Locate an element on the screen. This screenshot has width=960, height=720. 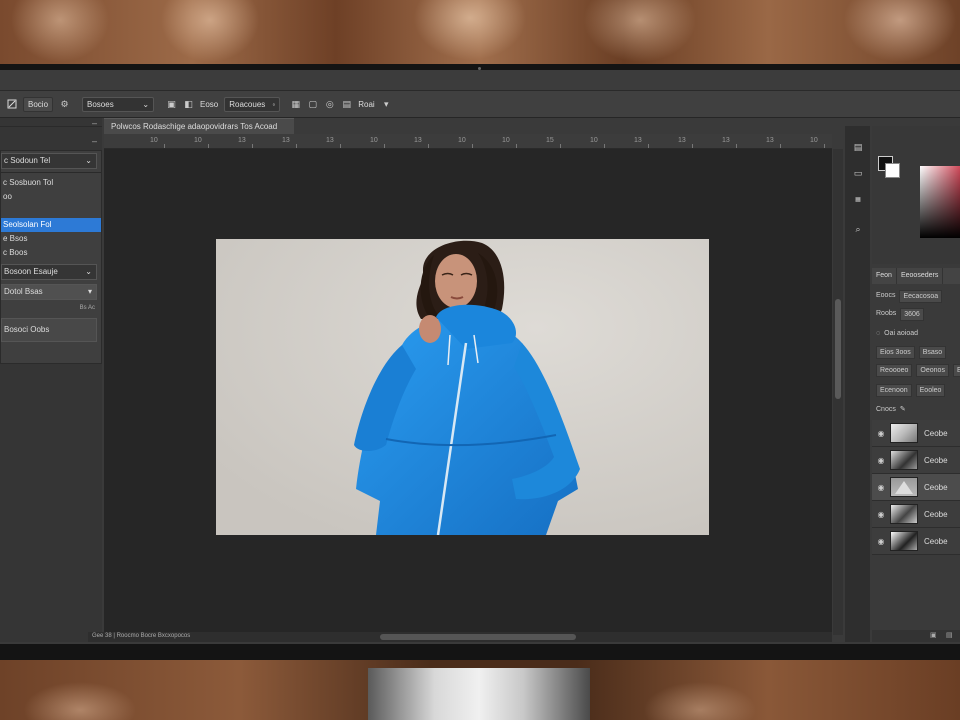
panel-icon-strip: ▤ ▭ ▦ ⌕ is located at coordinates (857, 384).